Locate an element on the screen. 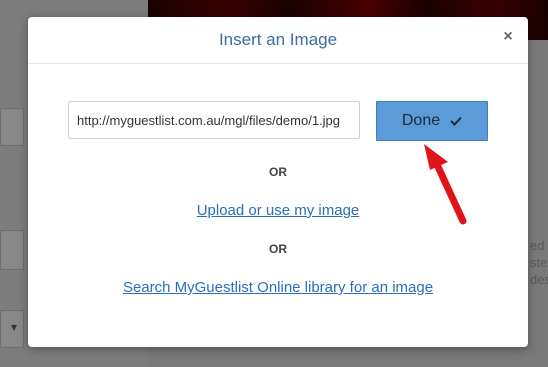 The width and height of the screenshot is (548, 367). check-icon is located at coordinates (456, 121).